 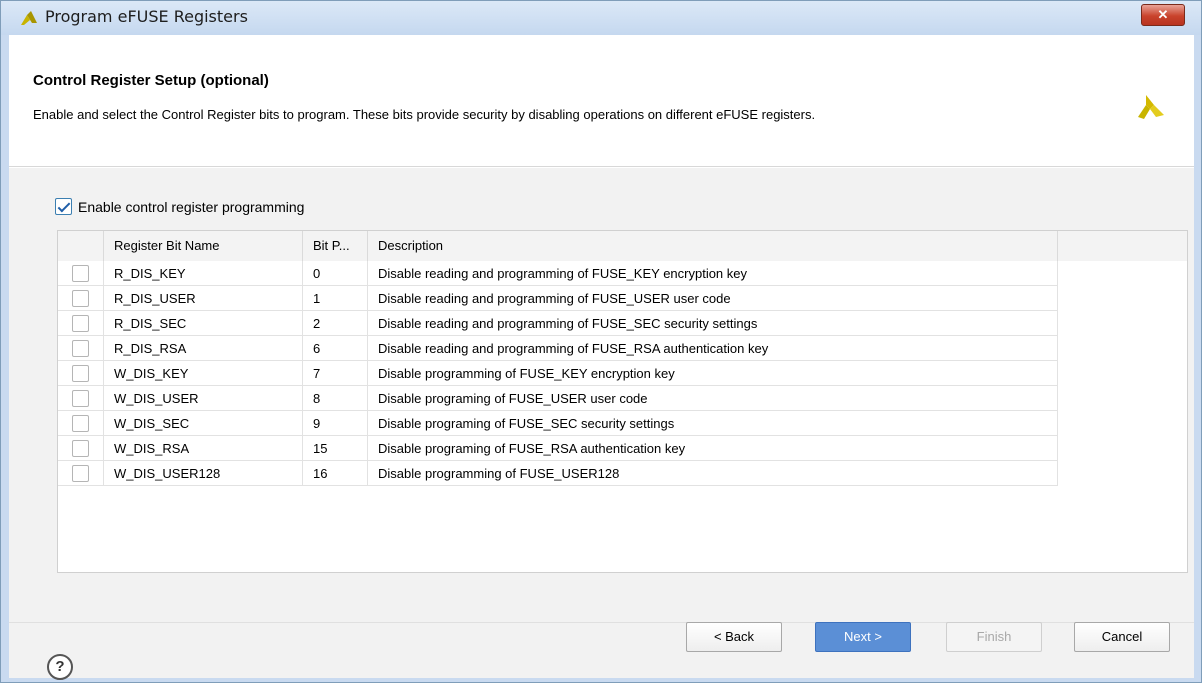 I want to click on bit-position: 1, so click(x=335, y=298).